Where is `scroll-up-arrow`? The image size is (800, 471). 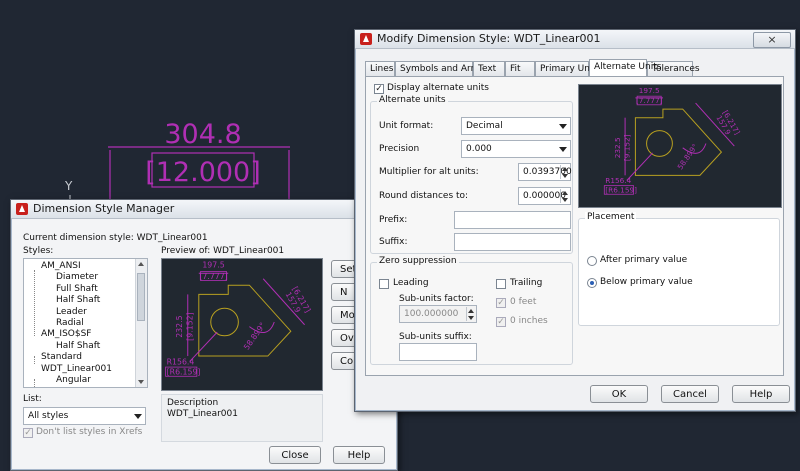 scroll-up-arrow is located at coordinates (141, 264).